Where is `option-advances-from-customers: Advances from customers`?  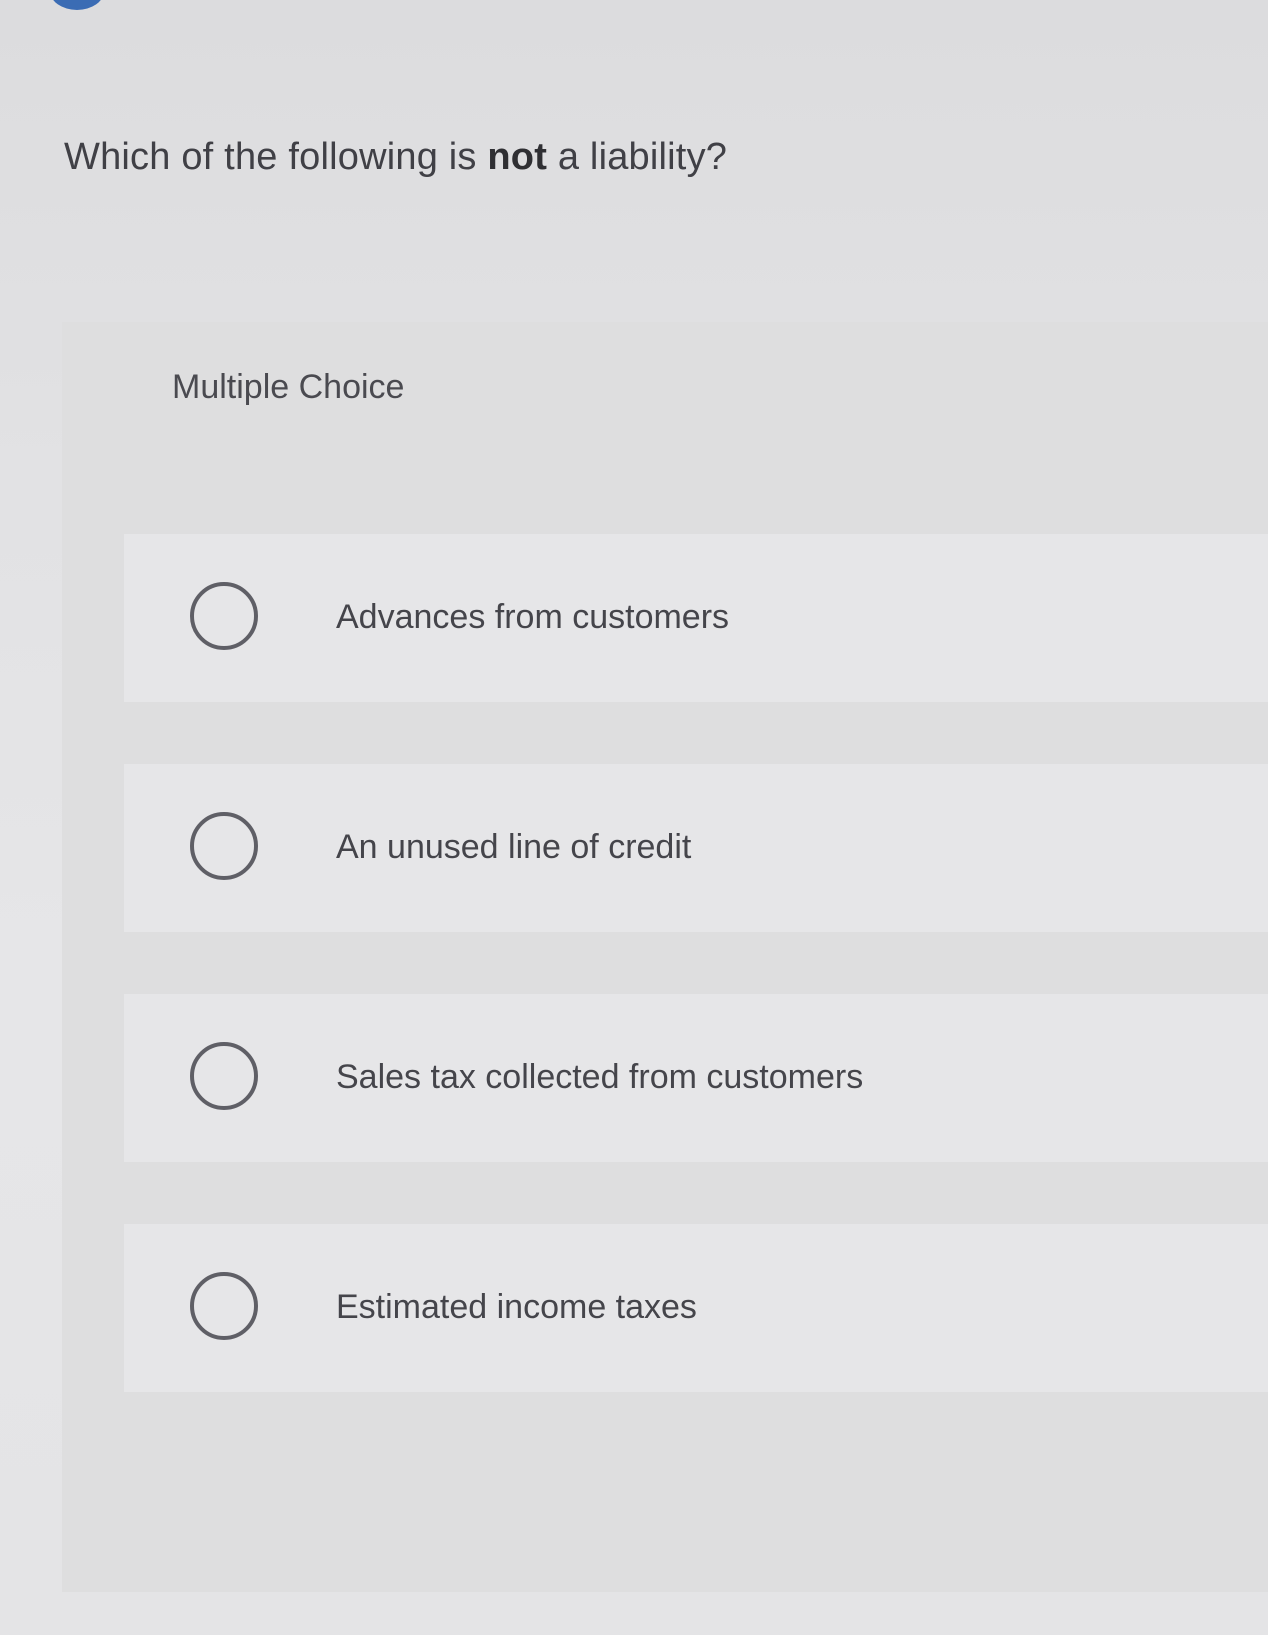 option-advances-from-customers: Advances from customers is located at coordinates (696, 618).